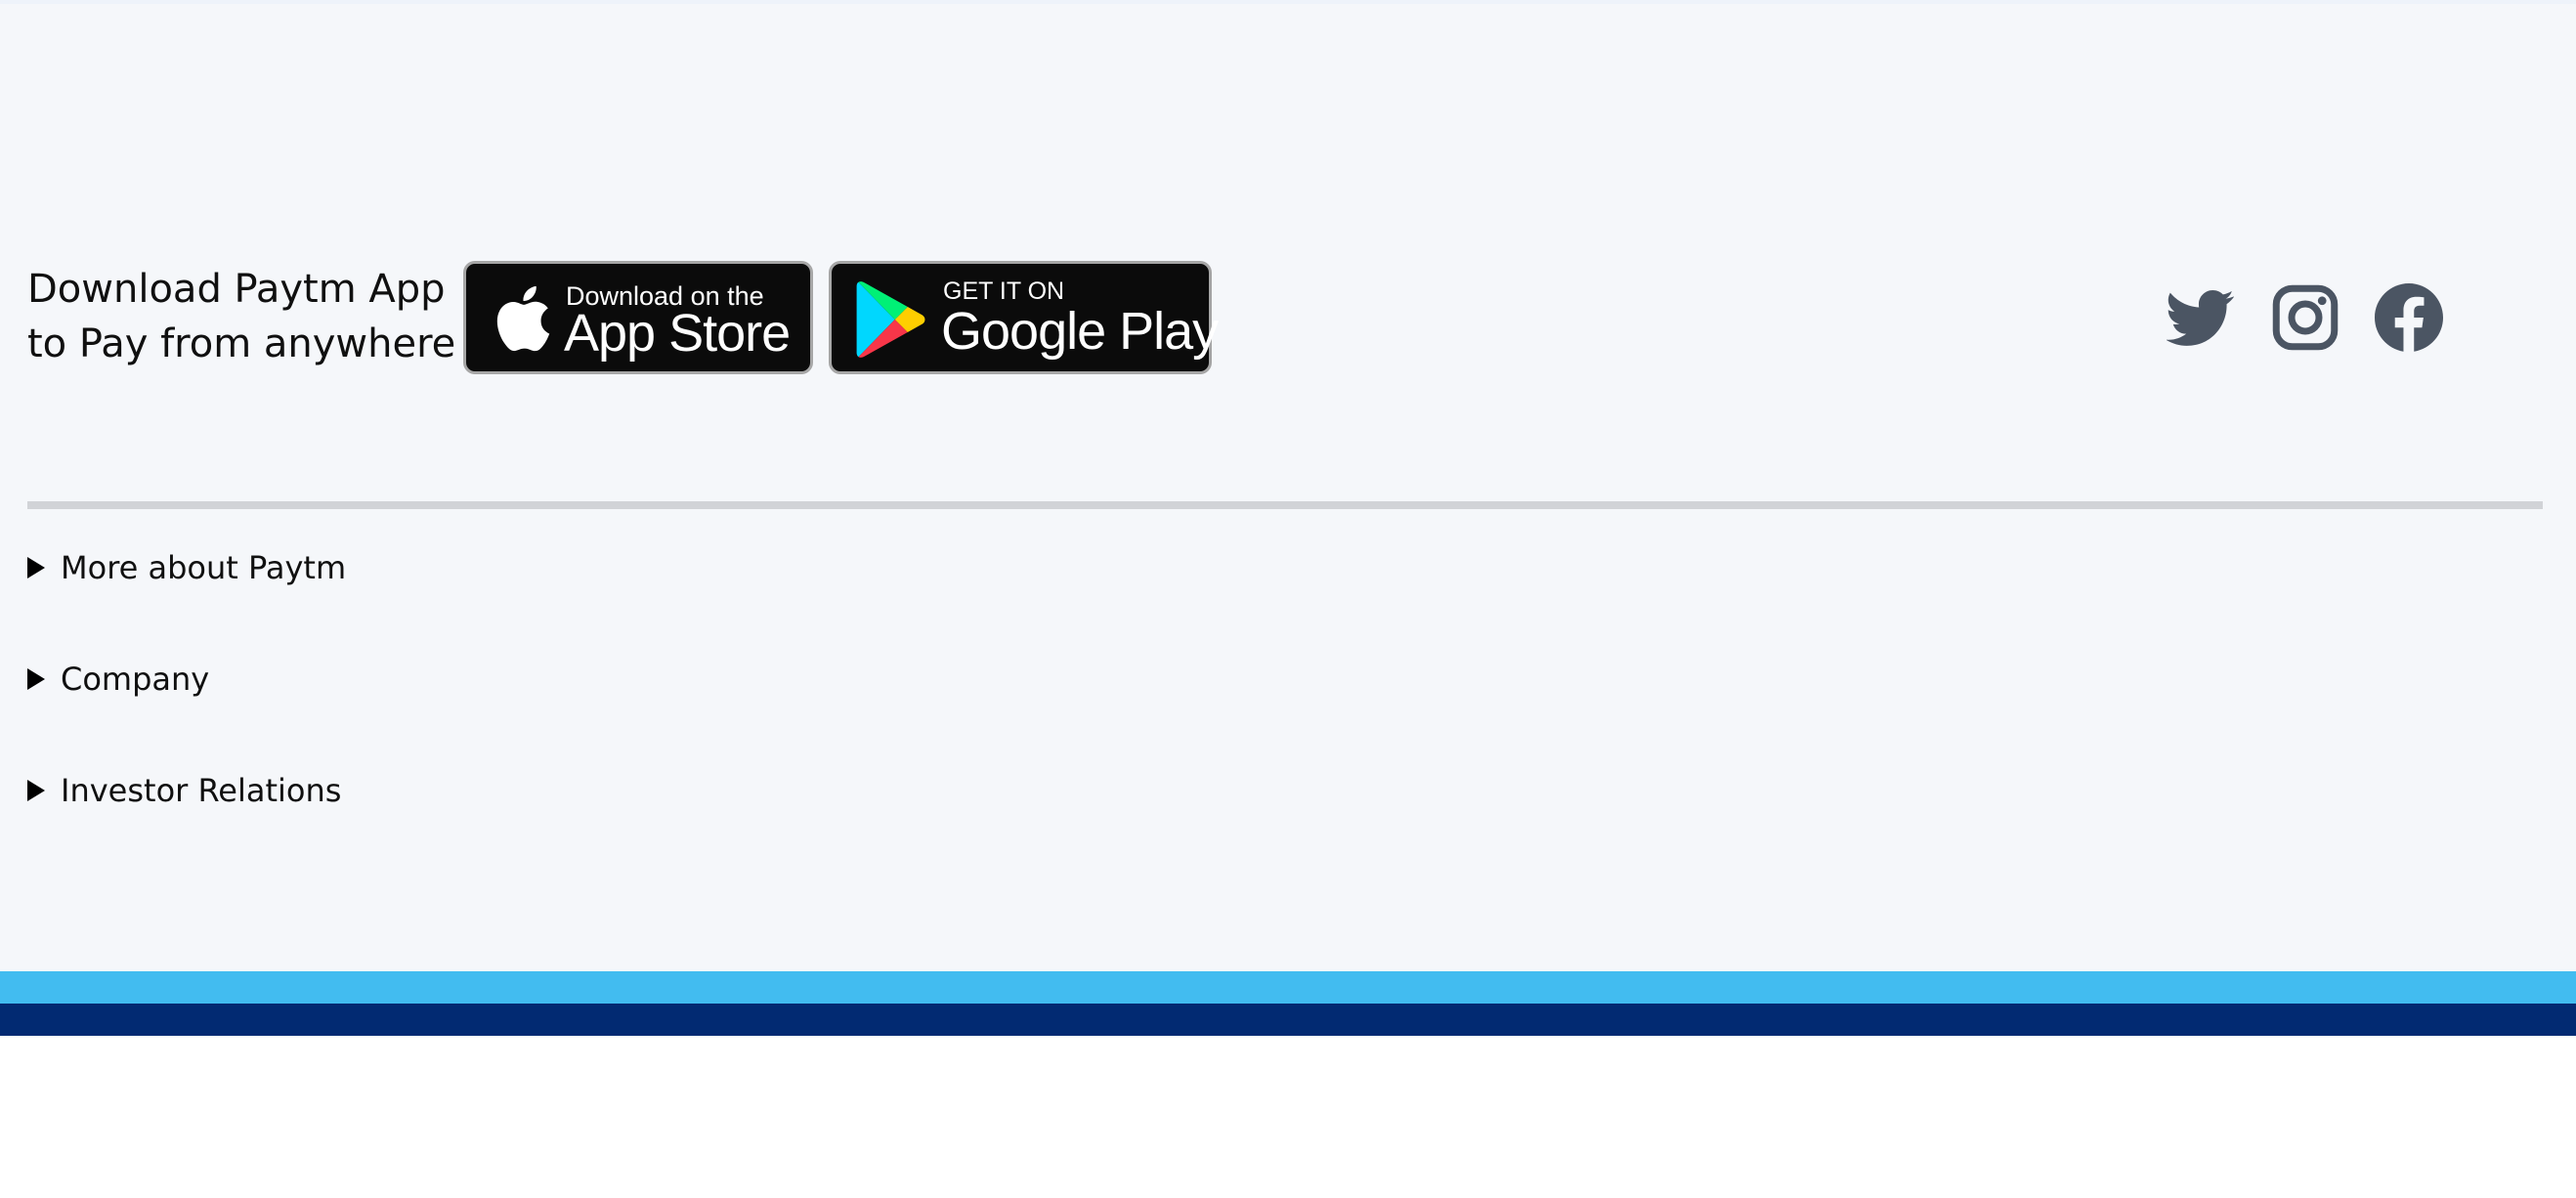 This screenshot has height=1198, width=2576. What do you see at coordinates (1288, 2) in the screenshot?
I see `top-border` at bounding box center [1288, 2].